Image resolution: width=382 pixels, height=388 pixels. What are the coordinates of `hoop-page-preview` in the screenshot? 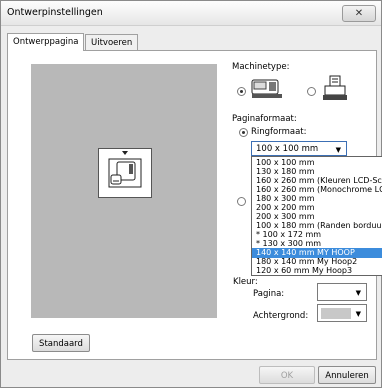 It's located at (125, 173).